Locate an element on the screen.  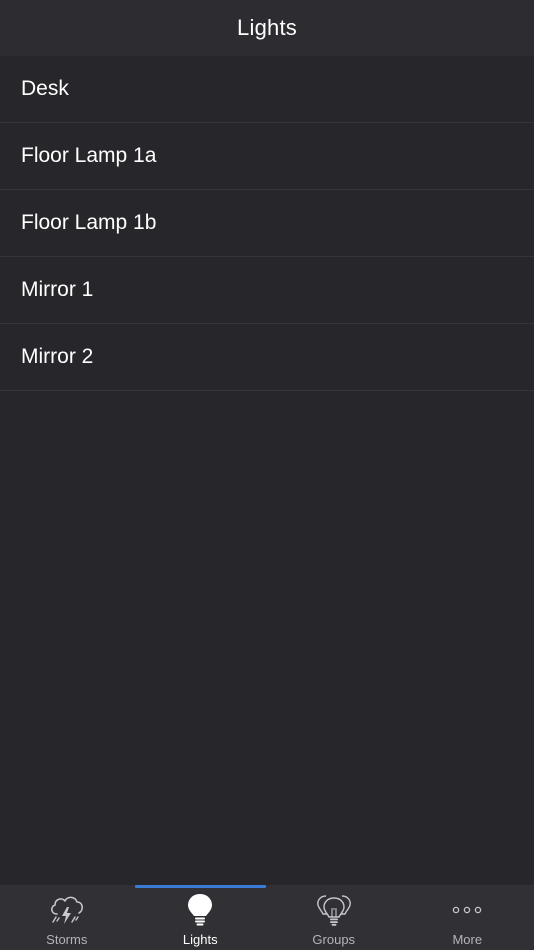
light-row-floor-lamp-1b: Floor Lamp 1b is located at coordinates (267, 223).